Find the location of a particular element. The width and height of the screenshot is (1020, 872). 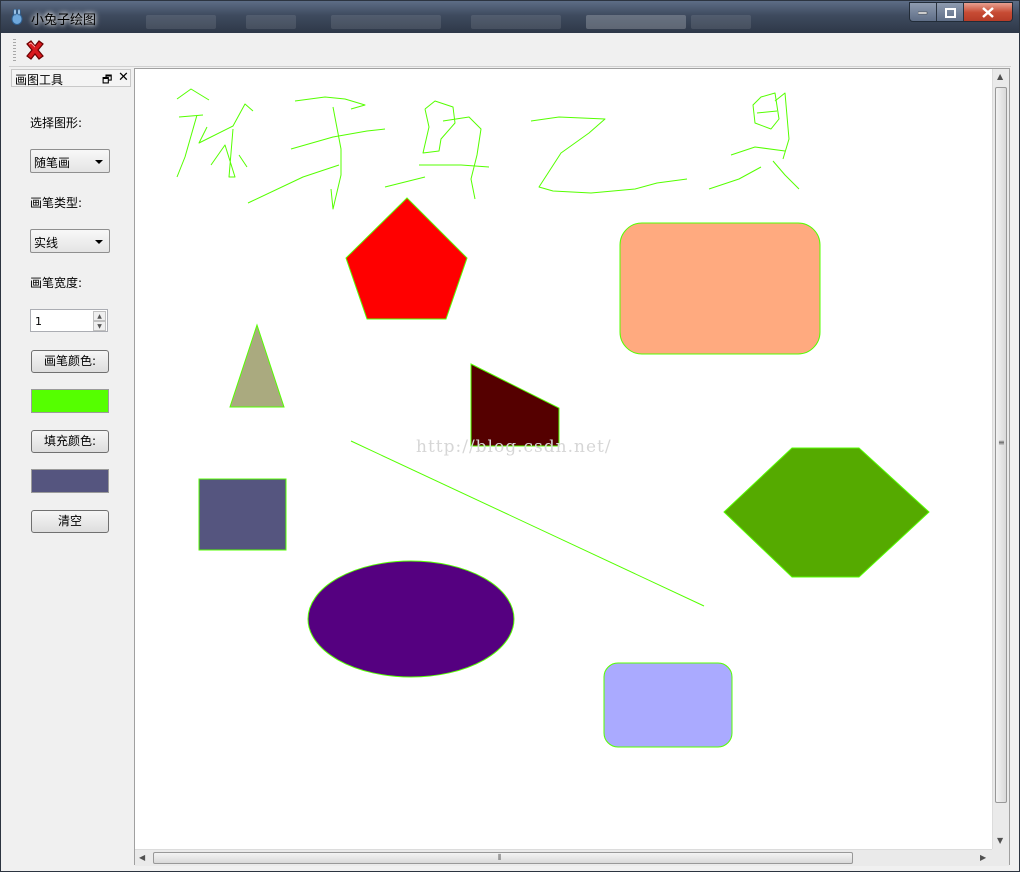

purple-ellipse-shape is located at coordinates (411, 619).